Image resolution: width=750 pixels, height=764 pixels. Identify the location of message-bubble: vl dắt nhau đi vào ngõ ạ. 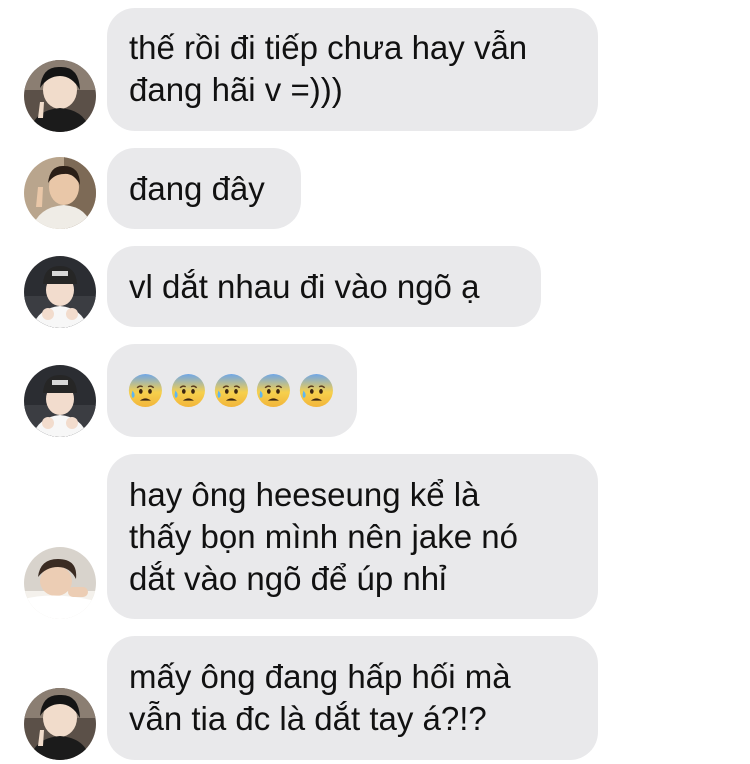
(324, 286).